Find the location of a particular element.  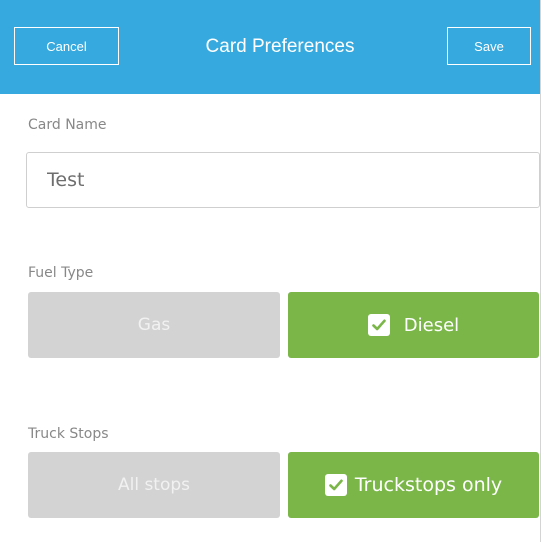

panel-edge-divider is located at coordinates (540, 271).